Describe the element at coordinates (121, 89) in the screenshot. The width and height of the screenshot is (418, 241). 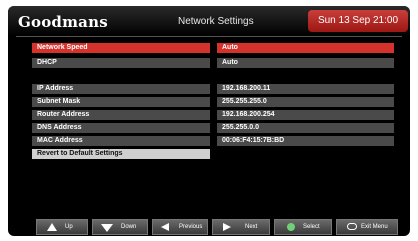
I see `setting-label-ip-address: IP Address` at that location.